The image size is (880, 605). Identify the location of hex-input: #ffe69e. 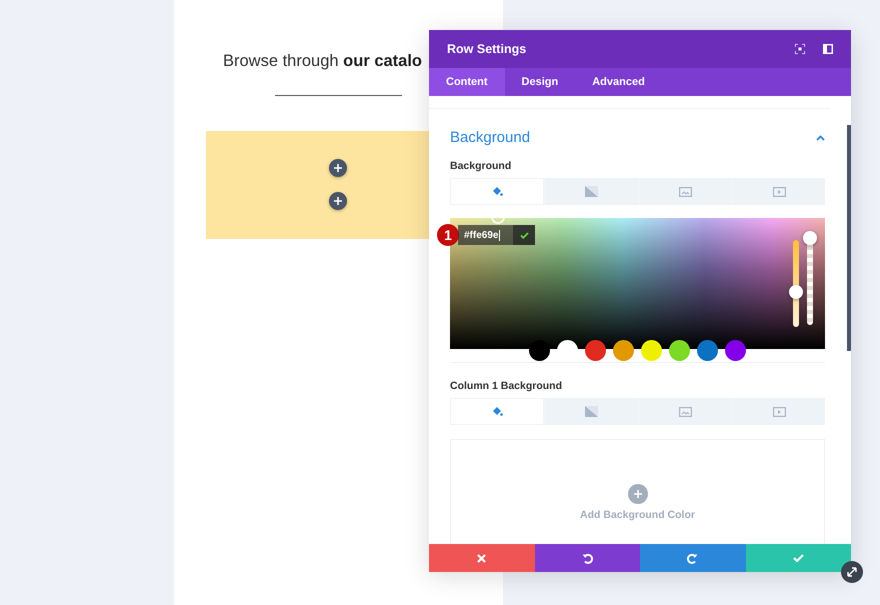
(496, 235).